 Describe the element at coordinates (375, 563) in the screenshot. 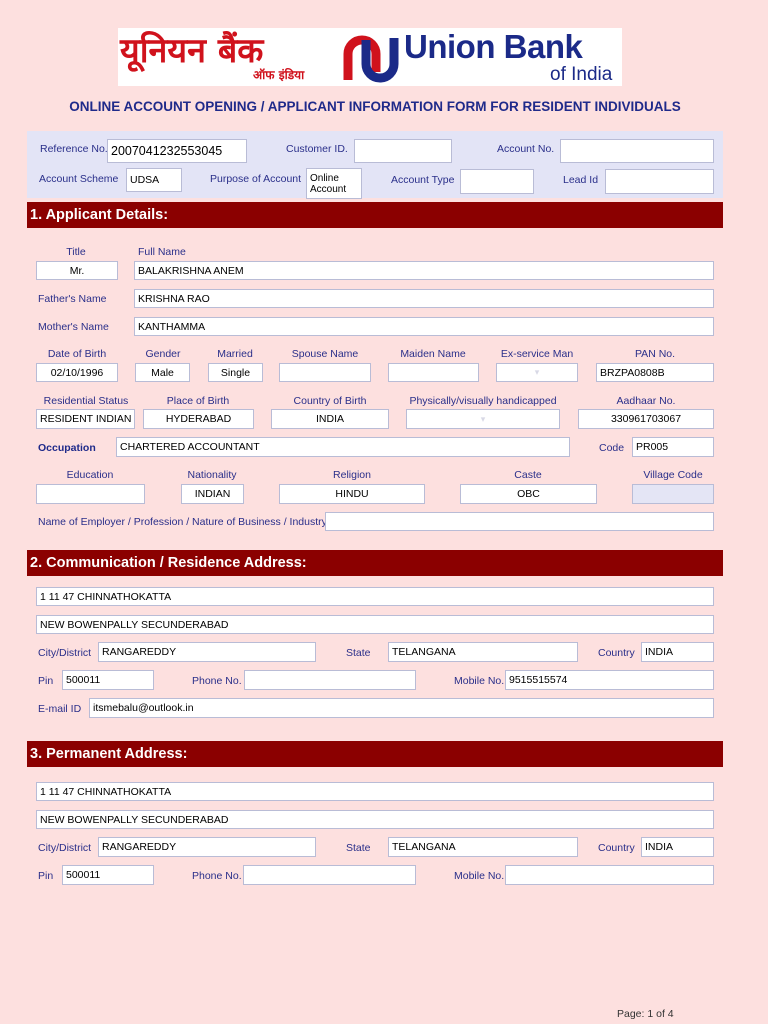

I see `communication-address-heading: 2. Communication / Residence Address:` at that location.